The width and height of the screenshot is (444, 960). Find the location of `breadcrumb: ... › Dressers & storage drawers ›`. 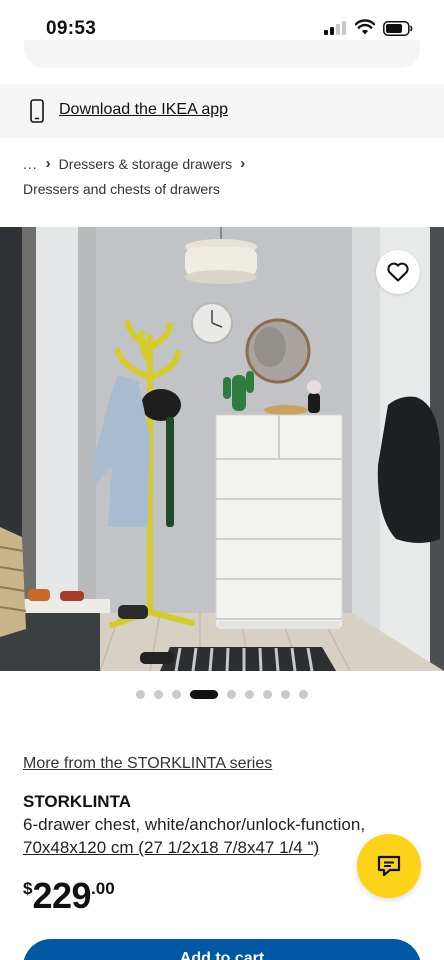

breadcrumb: ... › Dressers & storage drawers › is located at coordinates (134, 163).